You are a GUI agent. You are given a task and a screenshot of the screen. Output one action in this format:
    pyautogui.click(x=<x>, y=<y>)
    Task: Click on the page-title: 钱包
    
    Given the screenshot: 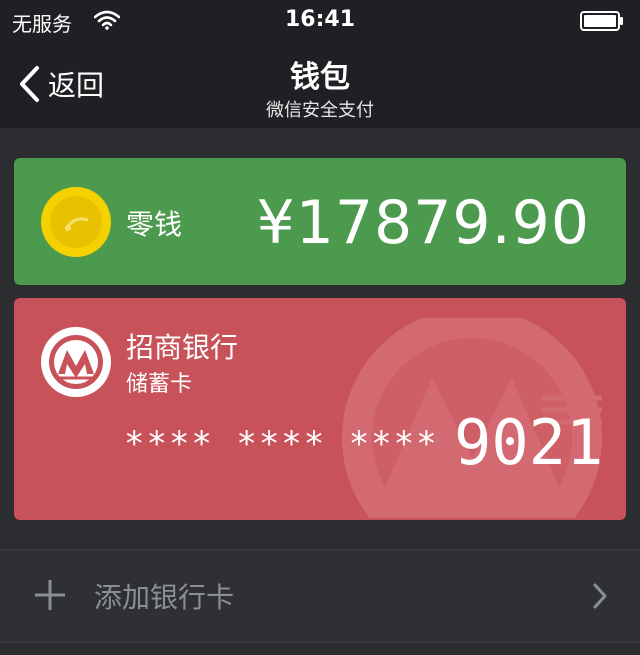 What is the action you would take?
    pyautogui.click(x=320, y=77)
    